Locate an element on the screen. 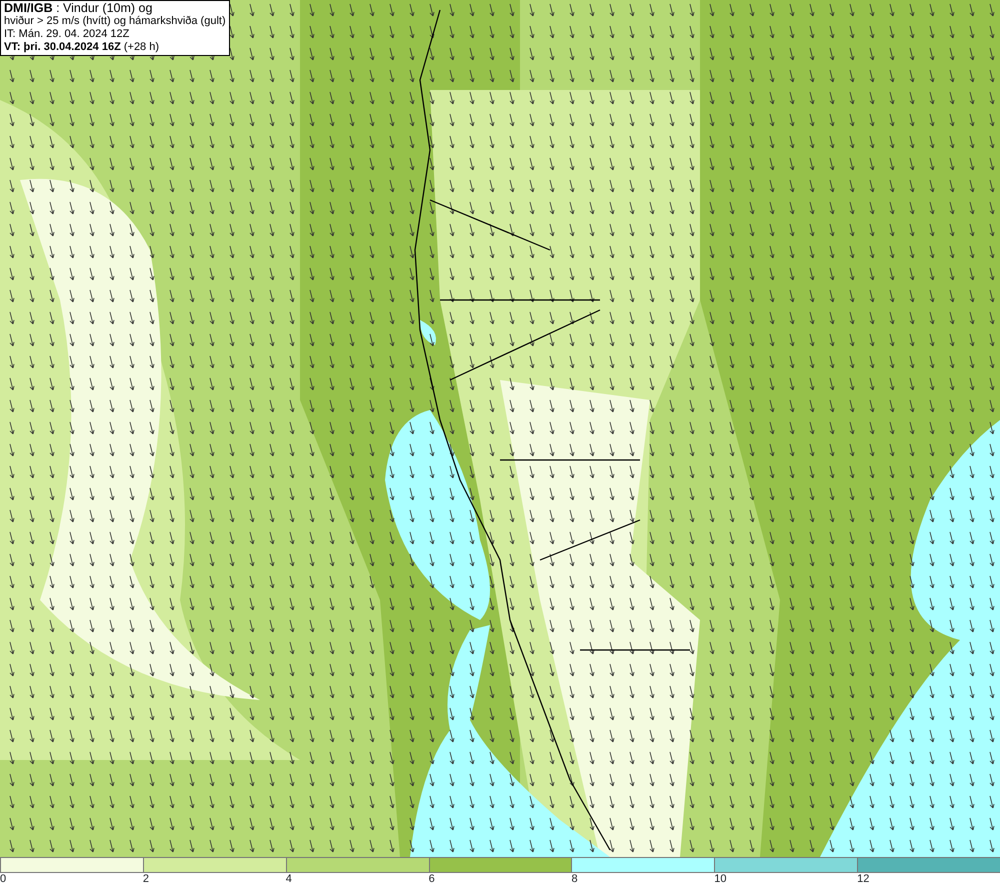 The image size is (1000, 887). legend-tick-label: 4 is located at coordinates (289, 879).